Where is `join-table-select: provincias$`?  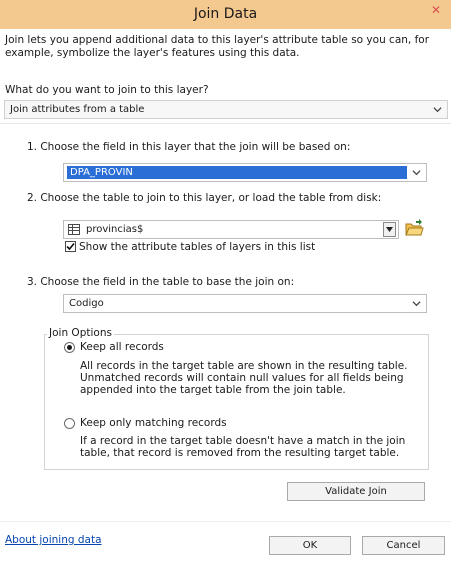
join-table-select: provincias$ is located at coordinates (231, 229).